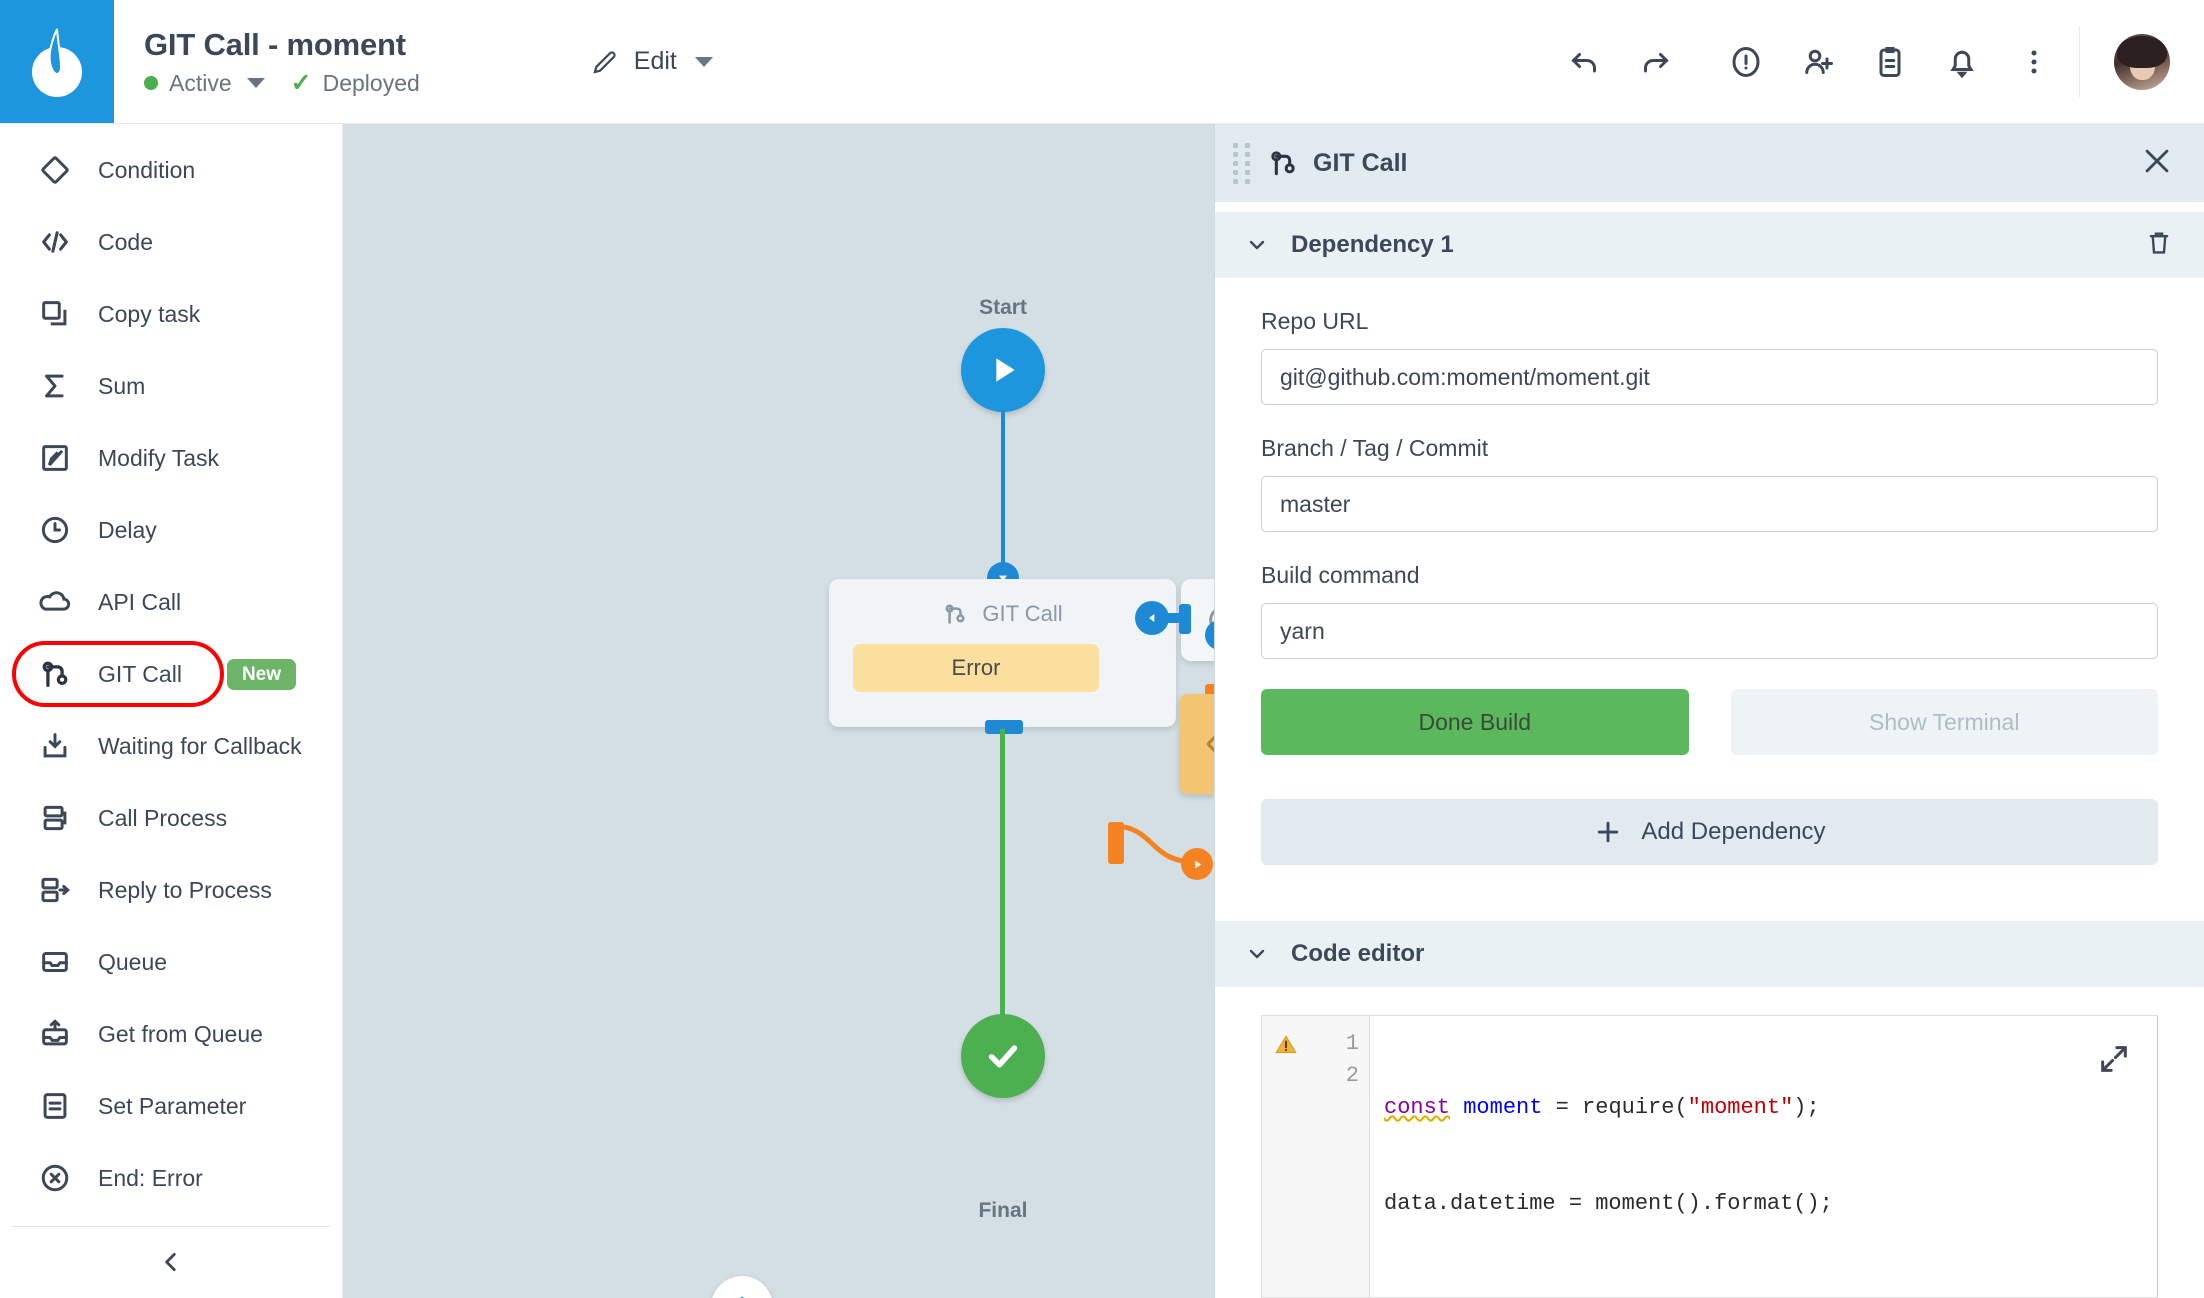 This screenshot has height=1298, width=2204. I want to click on sidebar-item-label: GIT Call, so click(140, 673).